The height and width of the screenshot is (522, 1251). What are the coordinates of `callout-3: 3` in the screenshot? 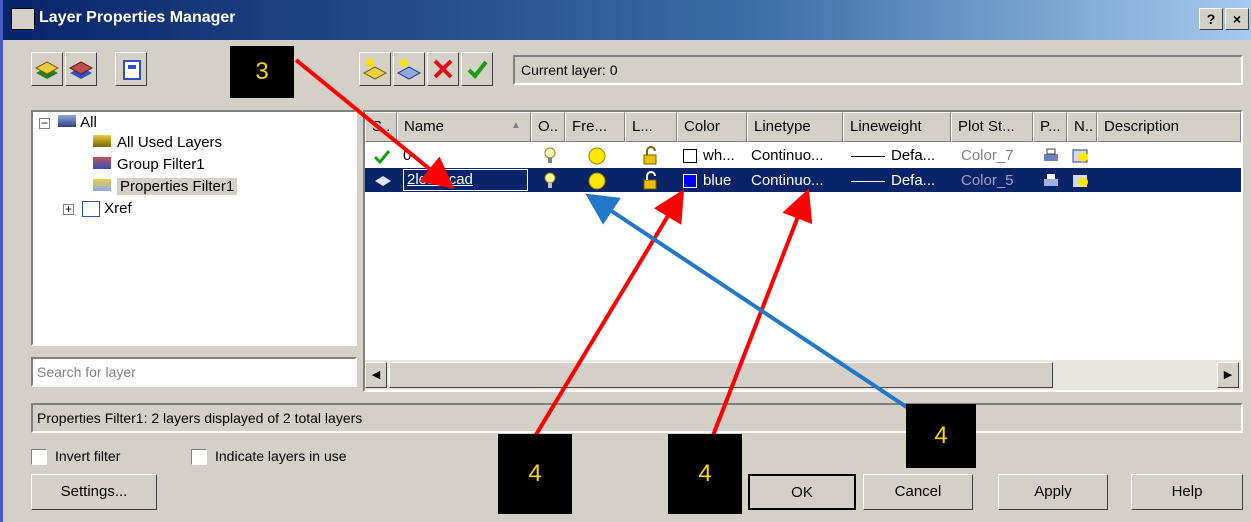 It's located at (262, 72).